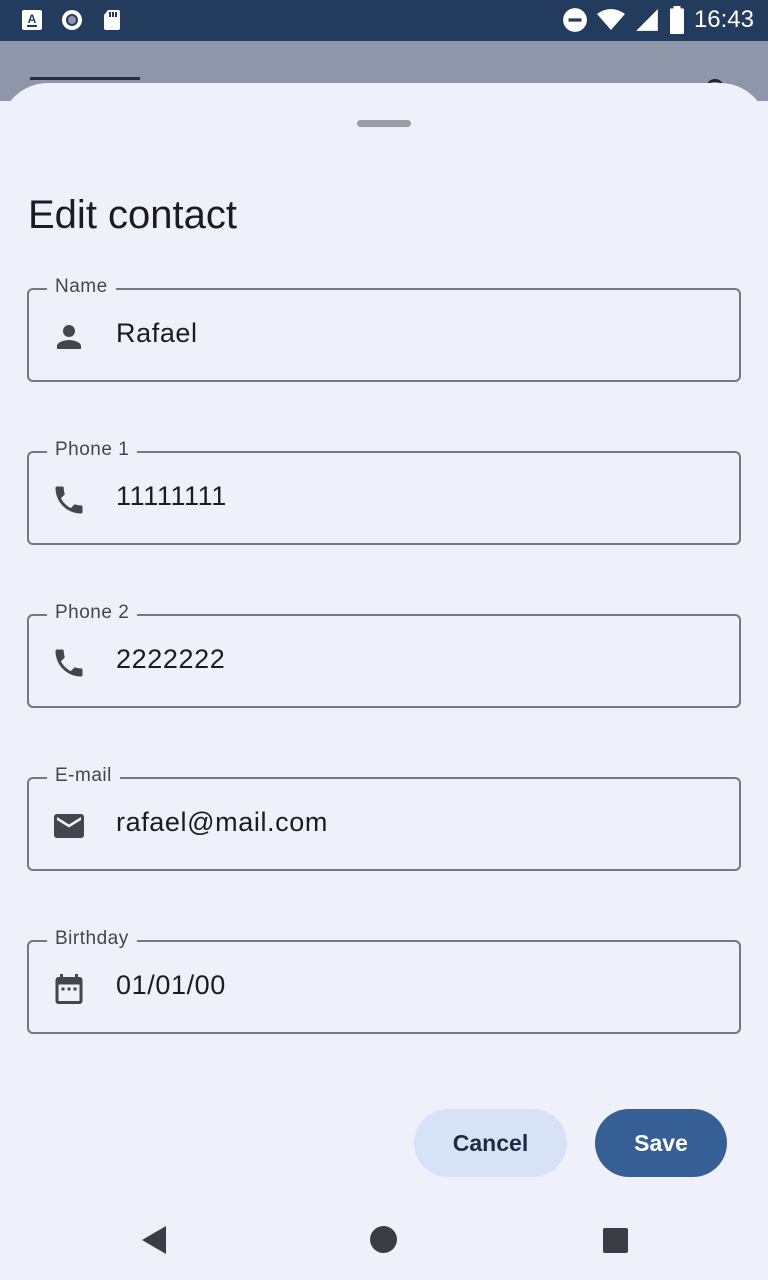  What do you see at coordinates (133, 215) in the screenshot?
I see `sheet-title: Edit contact` at bounding box center [133, 215].